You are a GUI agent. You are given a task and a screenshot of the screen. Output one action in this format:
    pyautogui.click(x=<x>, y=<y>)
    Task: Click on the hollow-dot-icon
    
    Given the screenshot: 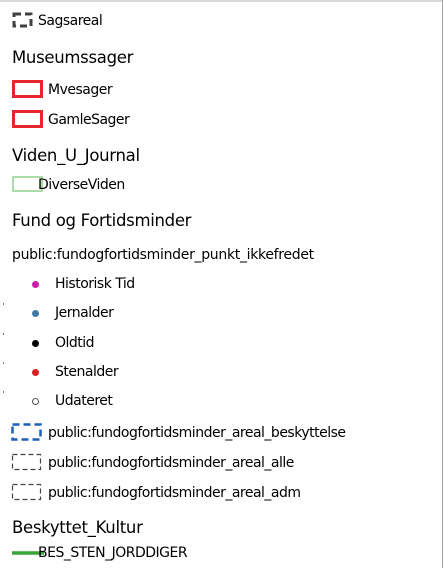 What is the action you would take?
    pyautogui.click(x=35, y=401)
    